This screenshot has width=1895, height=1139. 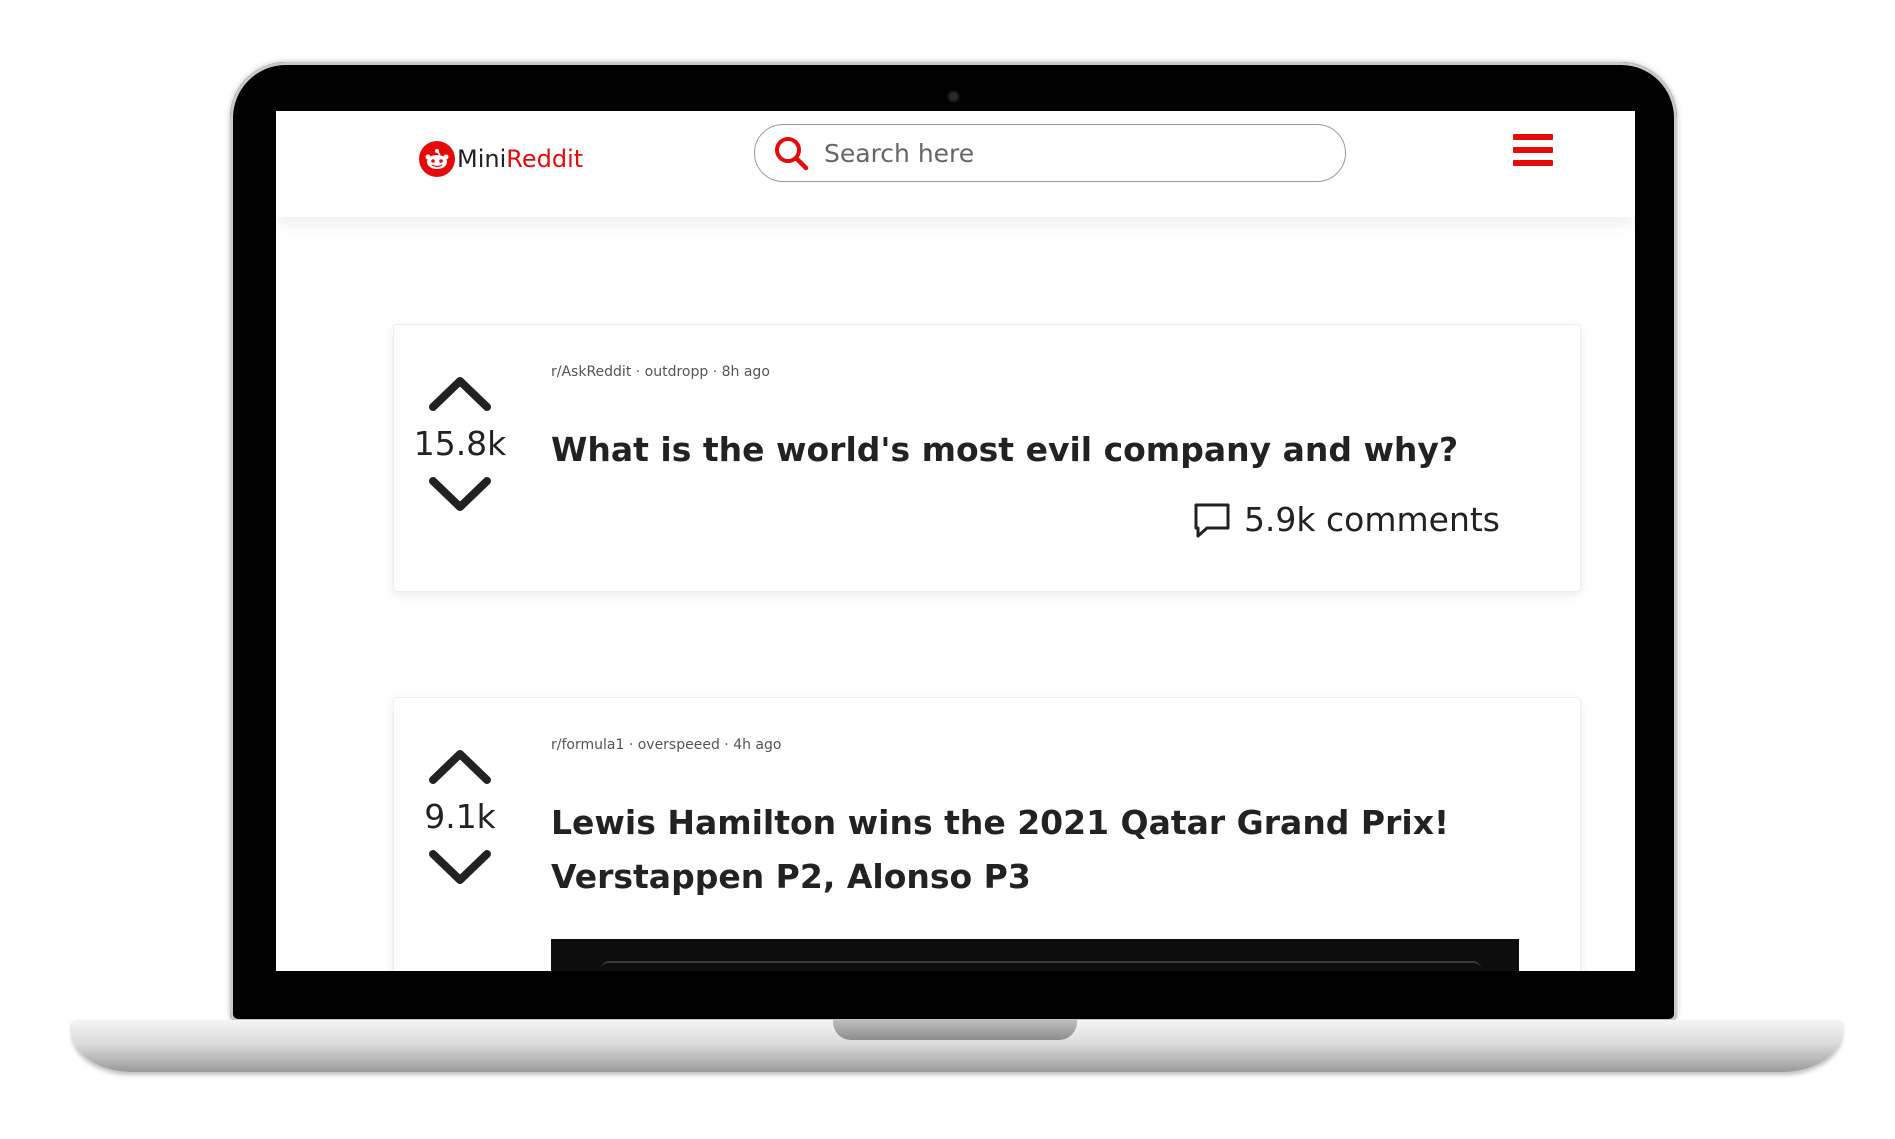 I want to click on vote-score: 15.8k, so click(x=460, y=443).